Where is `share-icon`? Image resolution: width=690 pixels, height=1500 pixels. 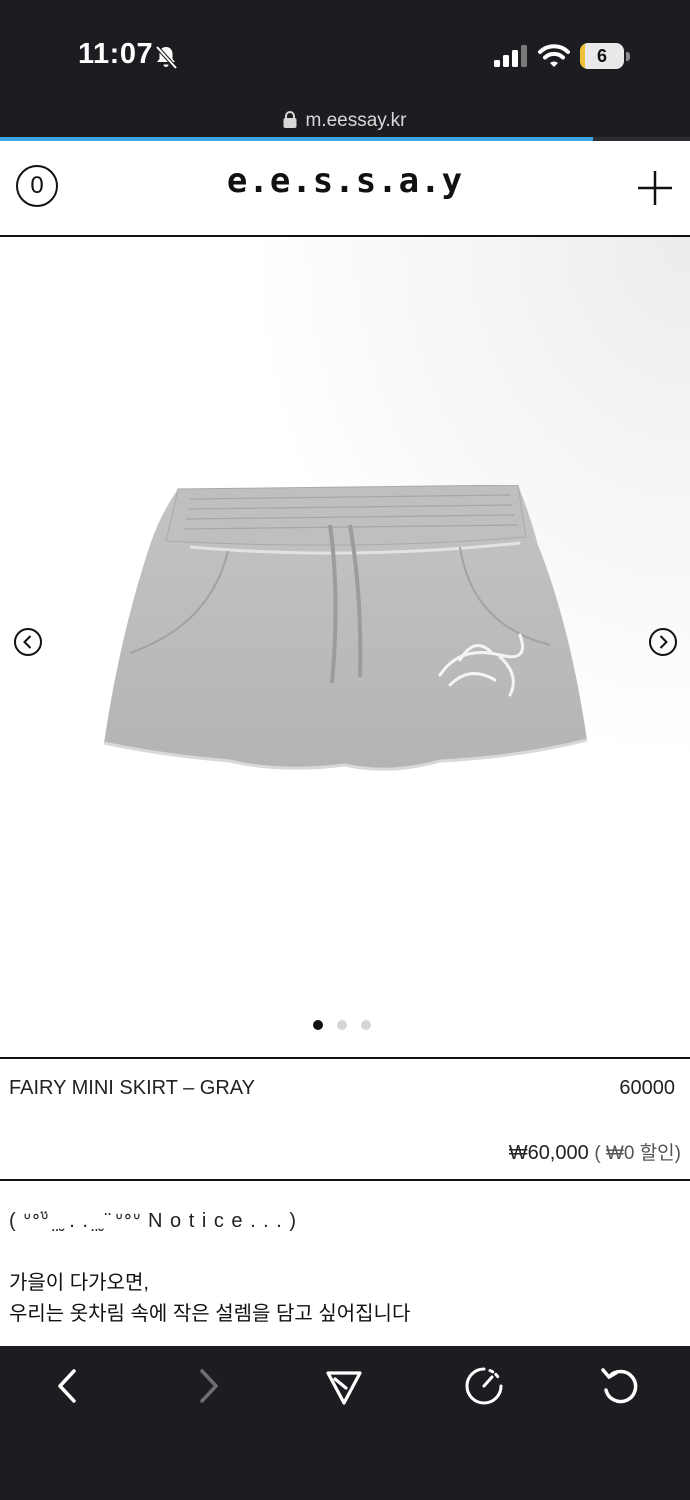 share-icon is located at coordinates (344, 1386).